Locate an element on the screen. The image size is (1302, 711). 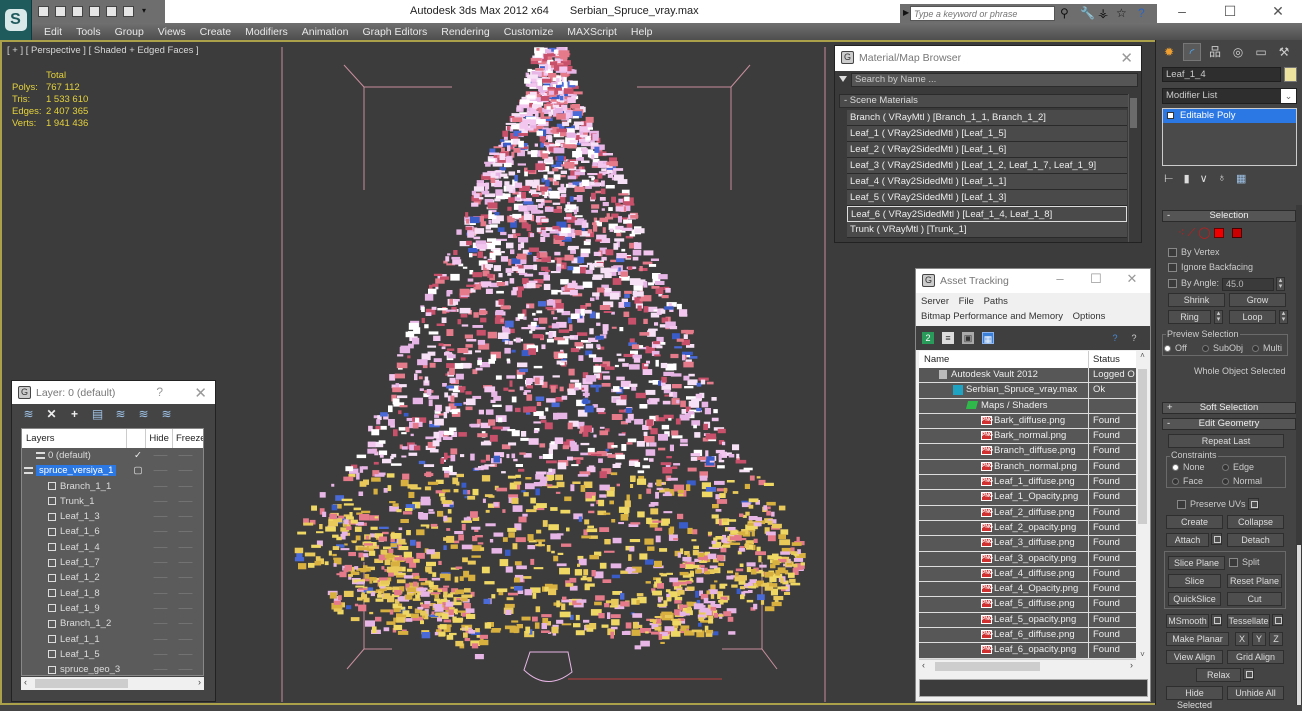
display-tab-icon: ▭ is located at coordinates (1261, 52).